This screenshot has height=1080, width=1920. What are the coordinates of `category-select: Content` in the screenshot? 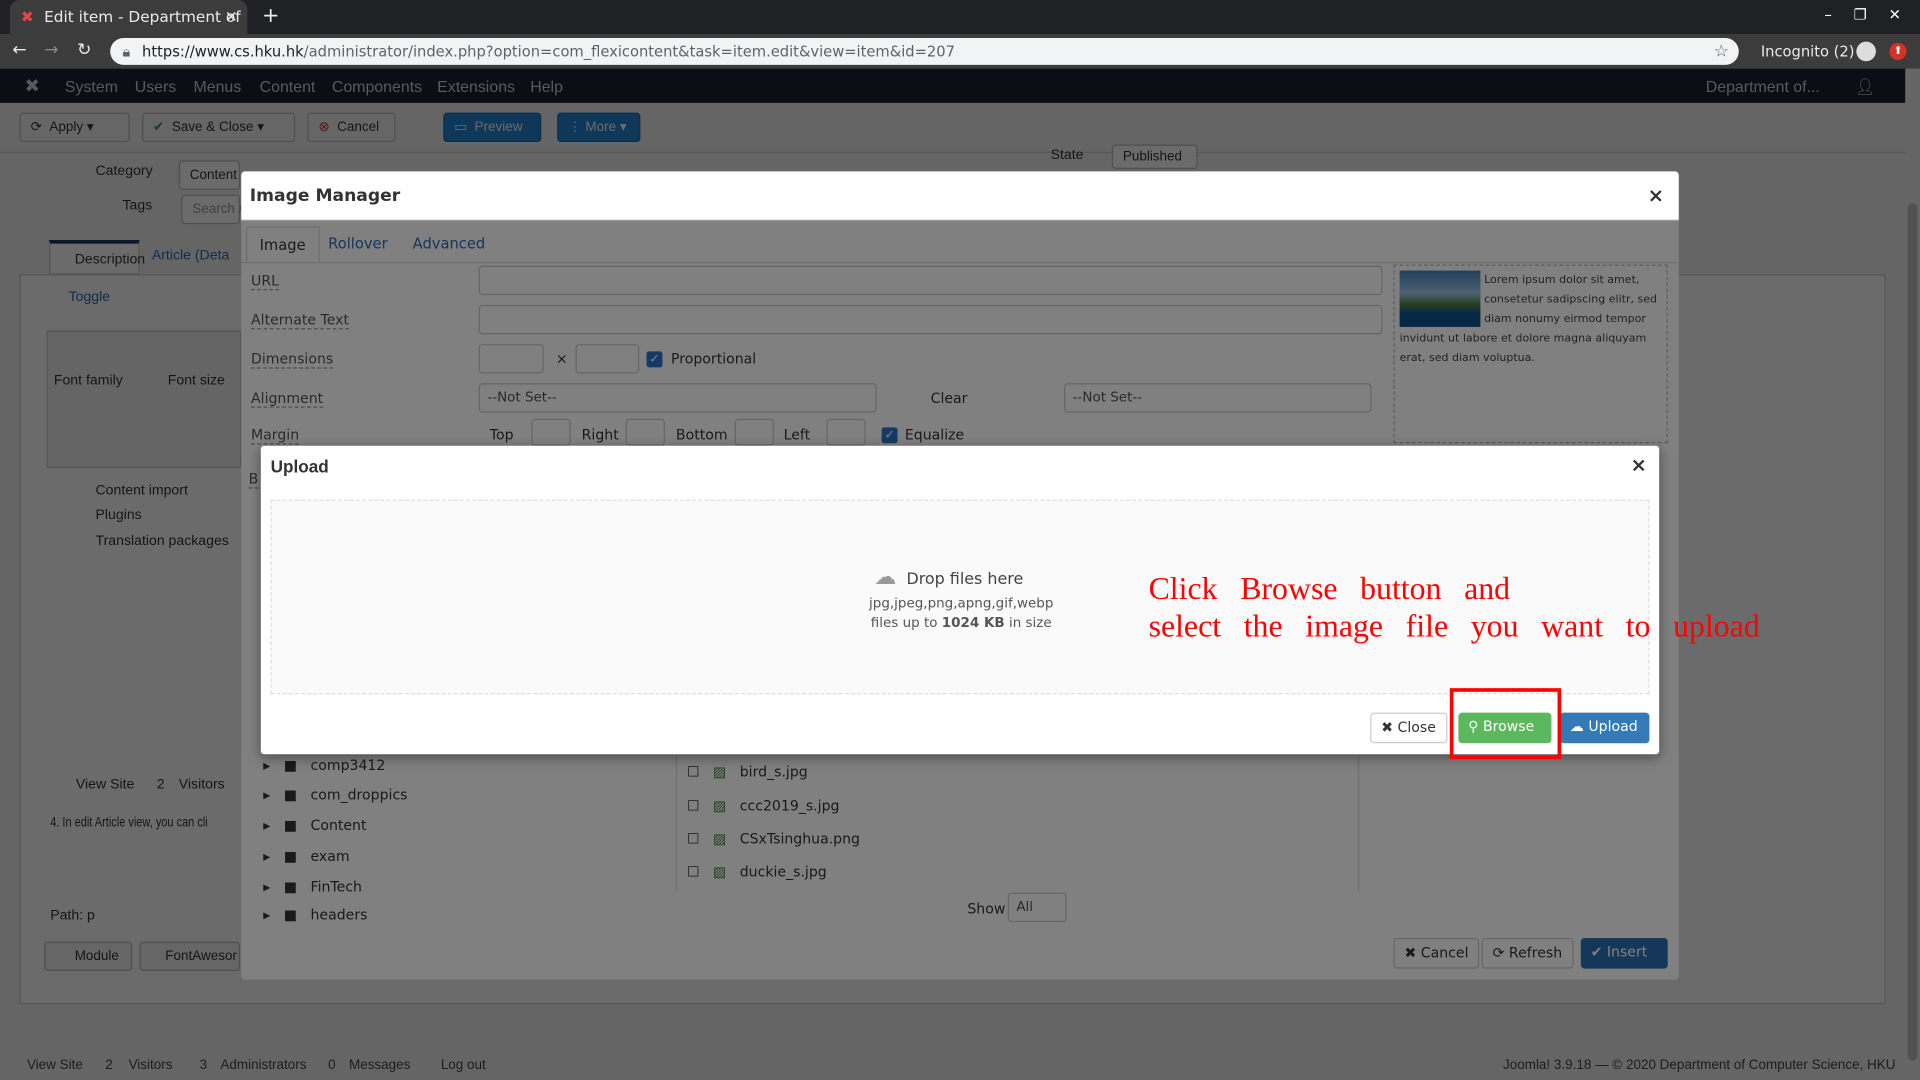 It's located at (209, 175).